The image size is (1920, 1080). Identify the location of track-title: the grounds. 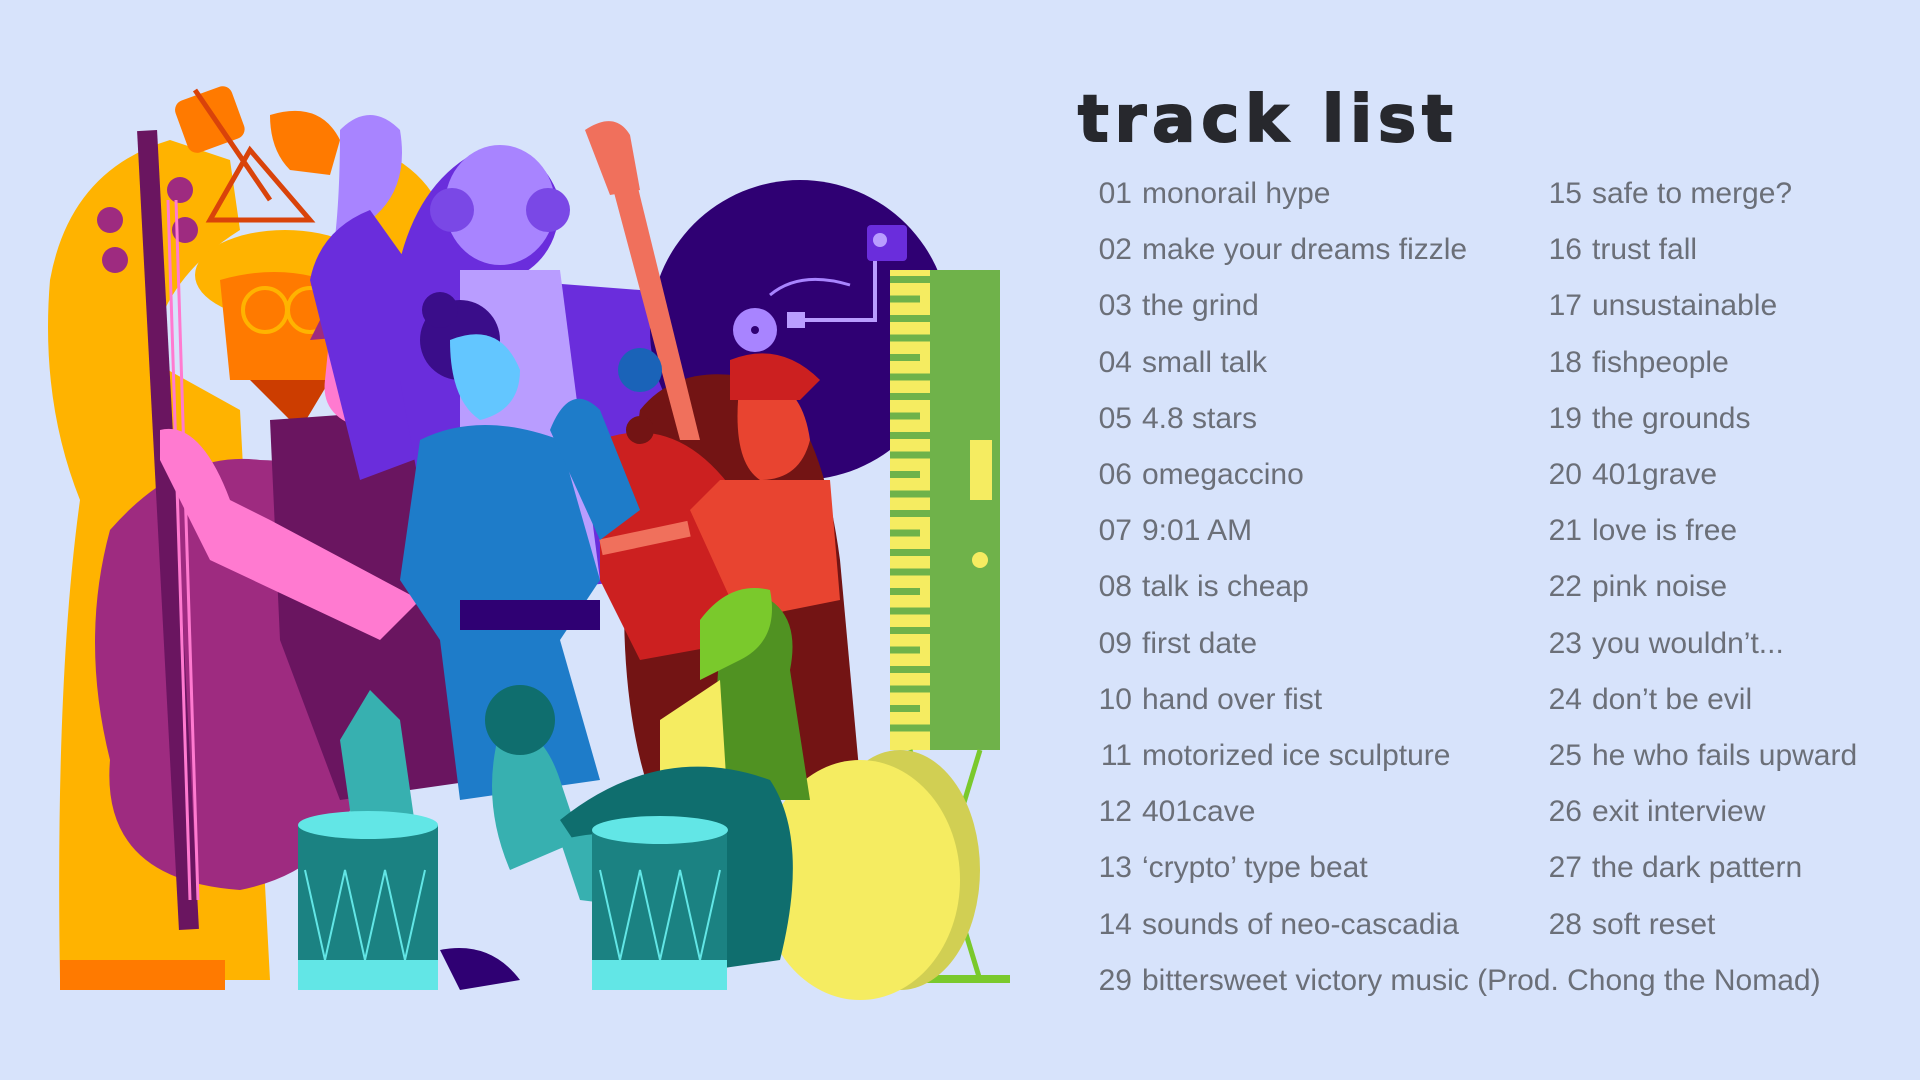
(1671, 418).